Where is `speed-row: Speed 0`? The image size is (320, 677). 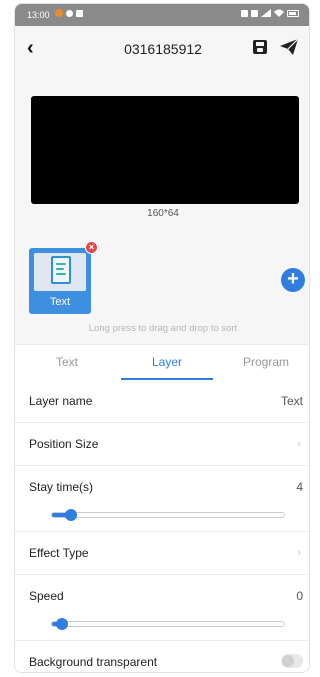
speed-row: Speed 0 is located at coordinates (162, 608).